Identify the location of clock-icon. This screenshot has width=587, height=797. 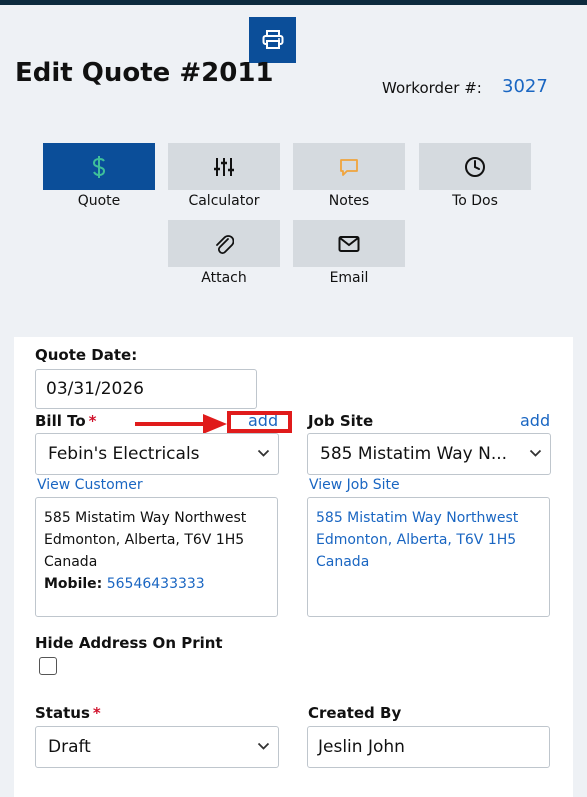
(475, 166).